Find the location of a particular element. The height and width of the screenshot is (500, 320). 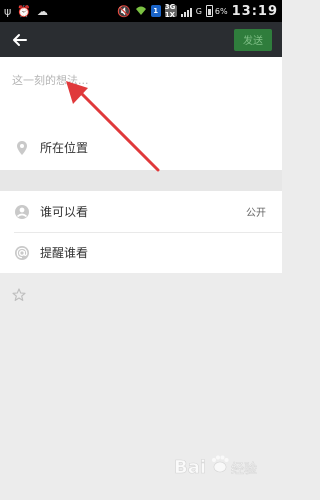

status-right-icons: 🔇 1 3G 1X G 6% 13:19 is located at coordinates (197, 11).